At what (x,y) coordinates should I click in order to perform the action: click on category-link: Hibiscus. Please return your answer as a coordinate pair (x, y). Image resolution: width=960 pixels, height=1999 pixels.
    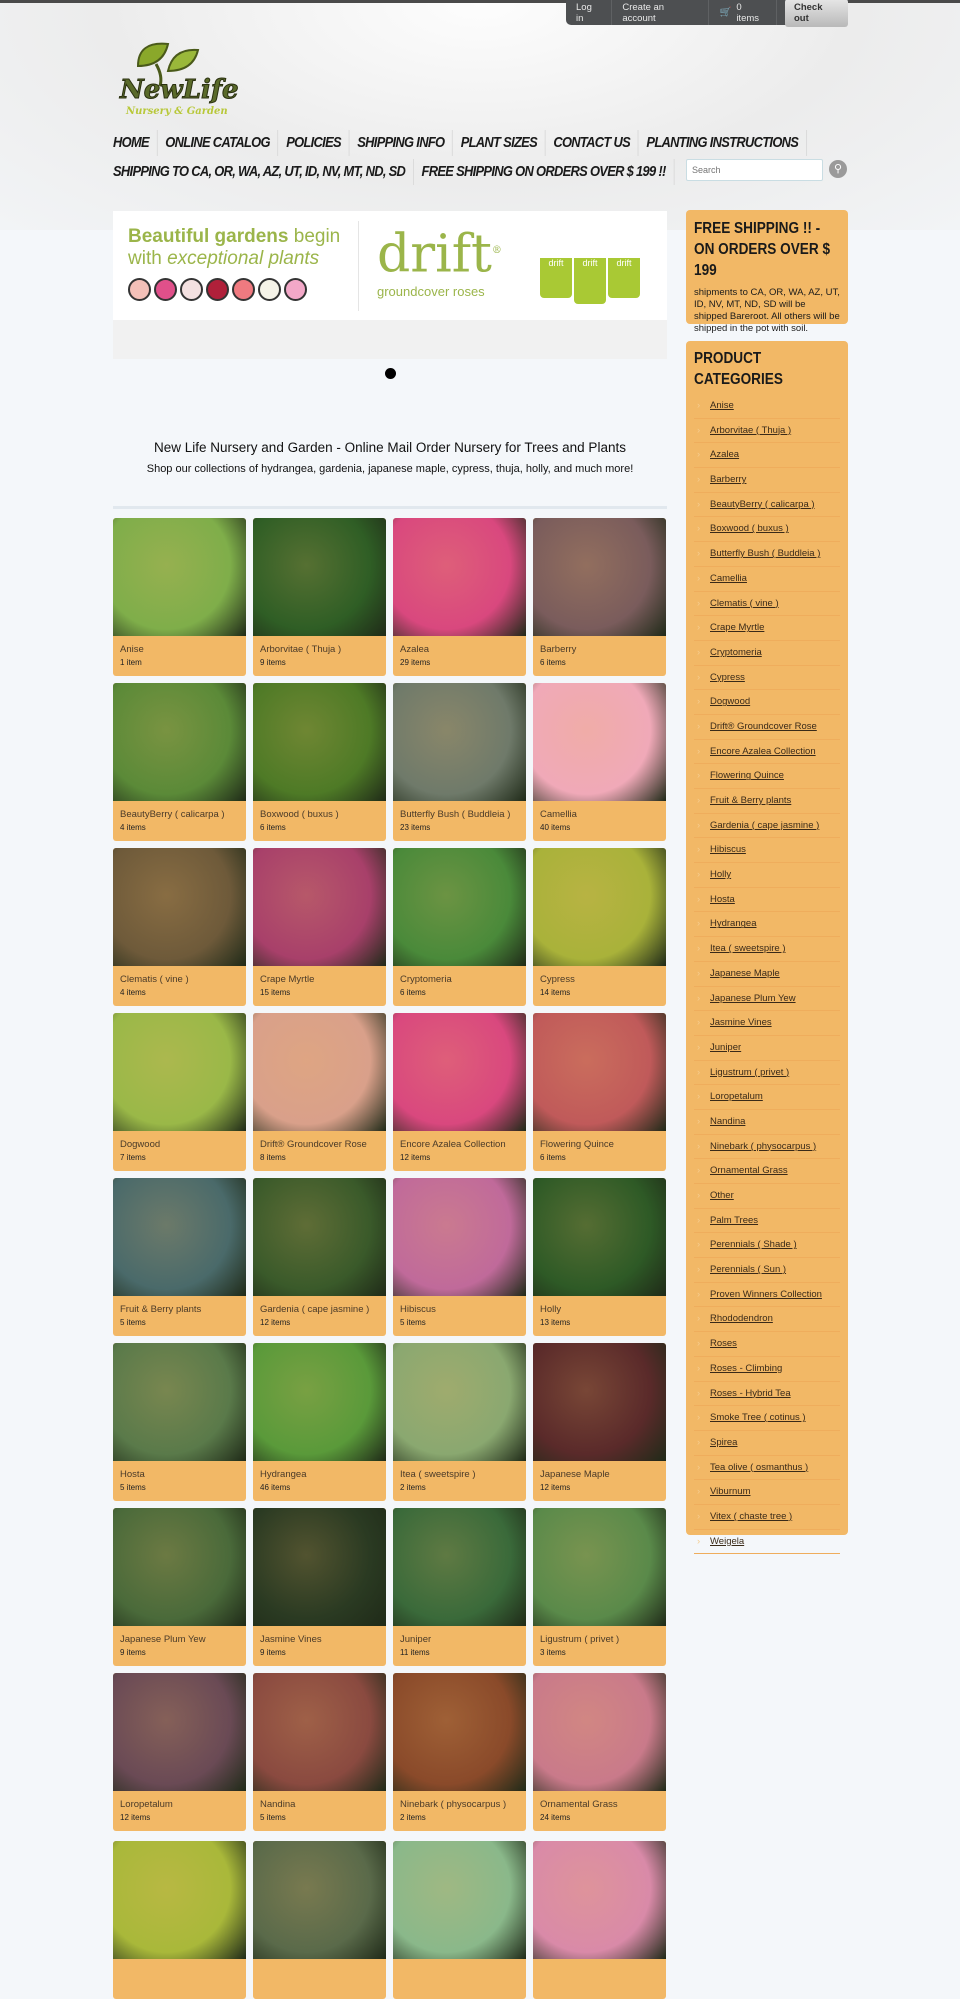
    Looking at the image, I should click on (728, 849).